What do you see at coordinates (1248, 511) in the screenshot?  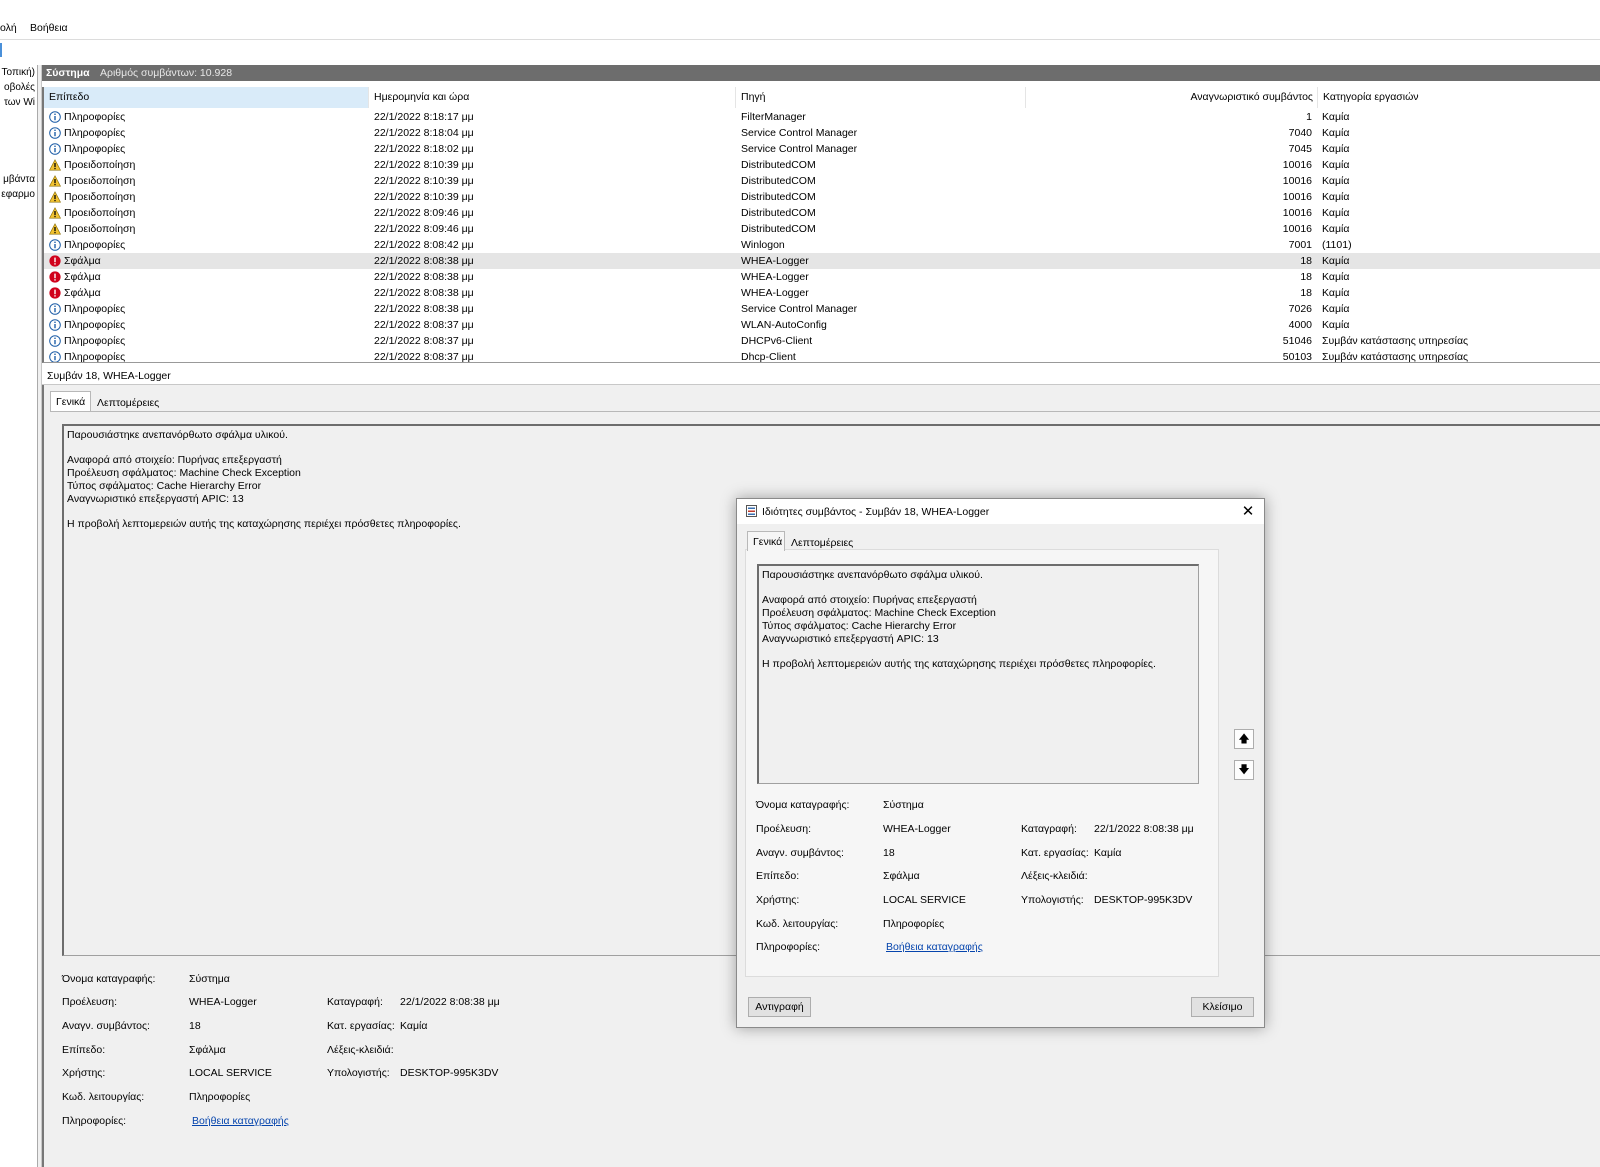 I see `close-icon: ✕` at bounding box center [1248, 511].